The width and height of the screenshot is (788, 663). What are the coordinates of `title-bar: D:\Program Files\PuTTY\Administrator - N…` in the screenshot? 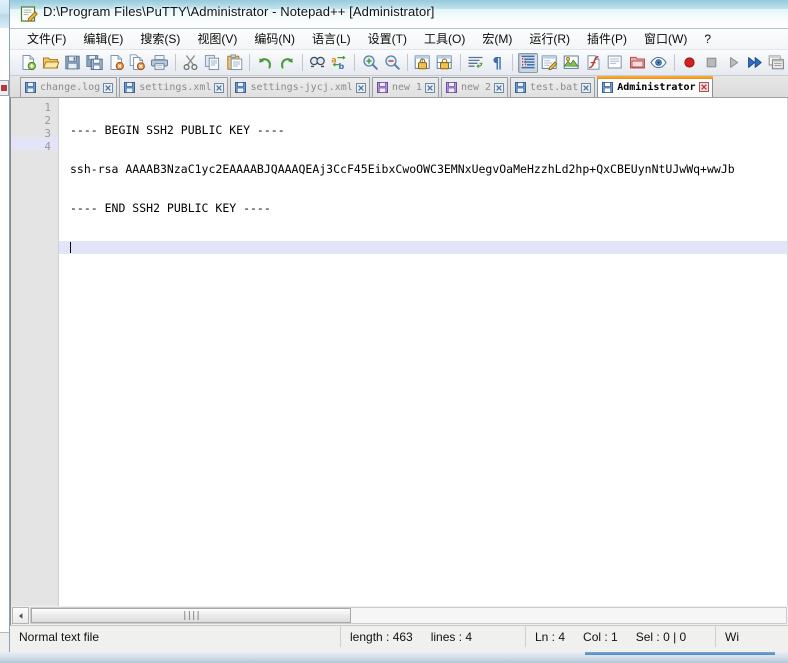 It's located at (399, 14).